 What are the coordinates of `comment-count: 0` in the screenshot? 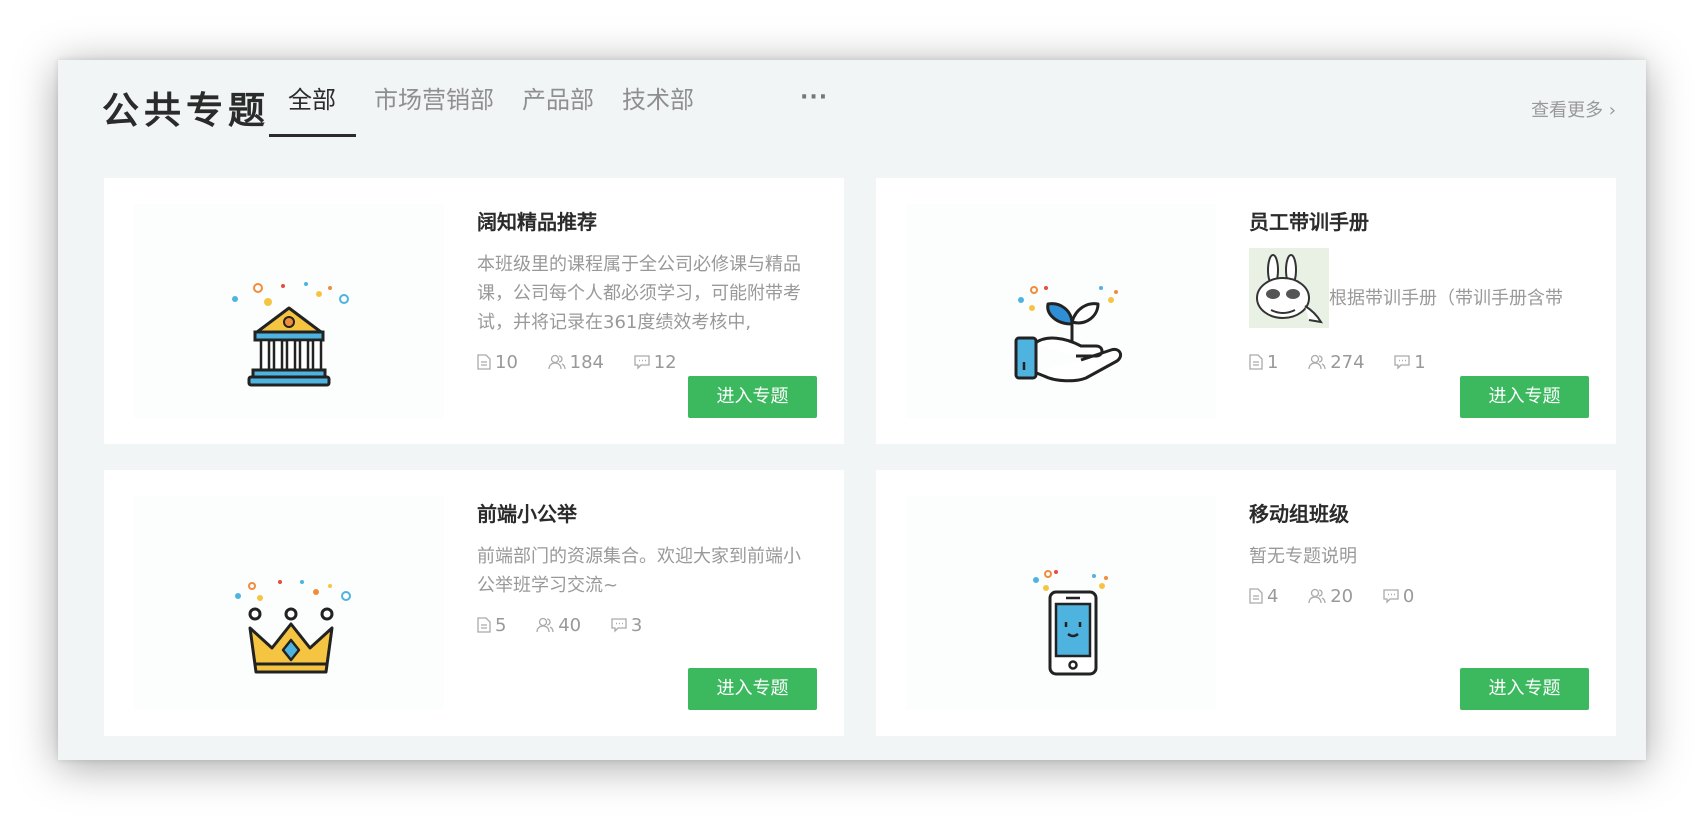 It's located at (1398, 596).